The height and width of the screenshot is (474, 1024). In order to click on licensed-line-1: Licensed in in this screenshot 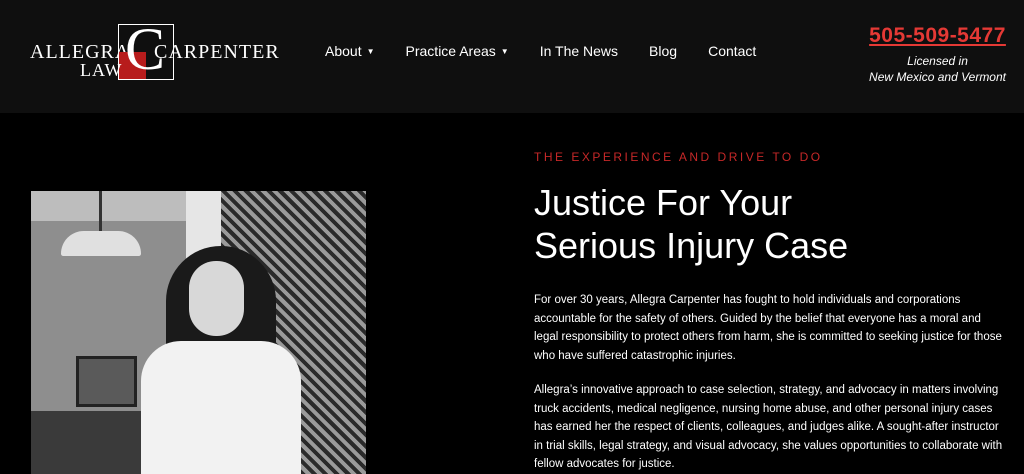, I will do `click(937, 61)`.